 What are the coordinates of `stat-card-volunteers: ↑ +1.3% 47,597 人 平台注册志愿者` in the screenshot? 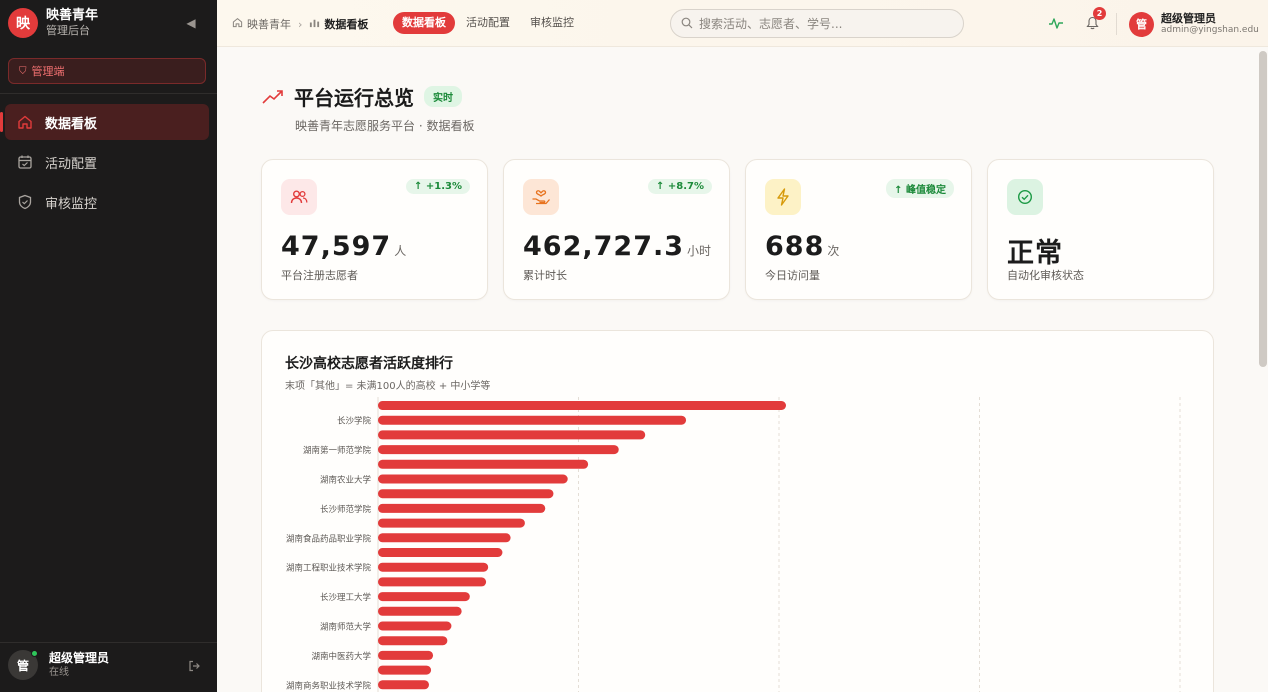 It's located at (374, 229).